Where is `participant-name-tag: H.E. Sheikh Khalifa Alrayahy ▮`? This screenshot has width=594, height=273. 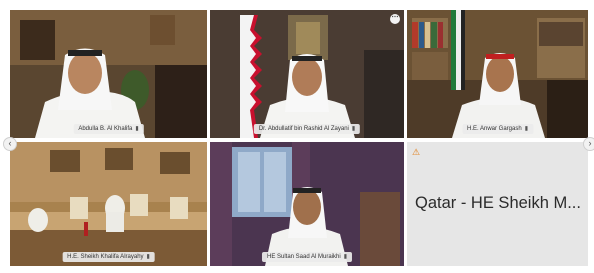
participant-name-tag: H.E. Sheikh Khalifa Alrayahy ▮ is located at coordinates (108, 257).